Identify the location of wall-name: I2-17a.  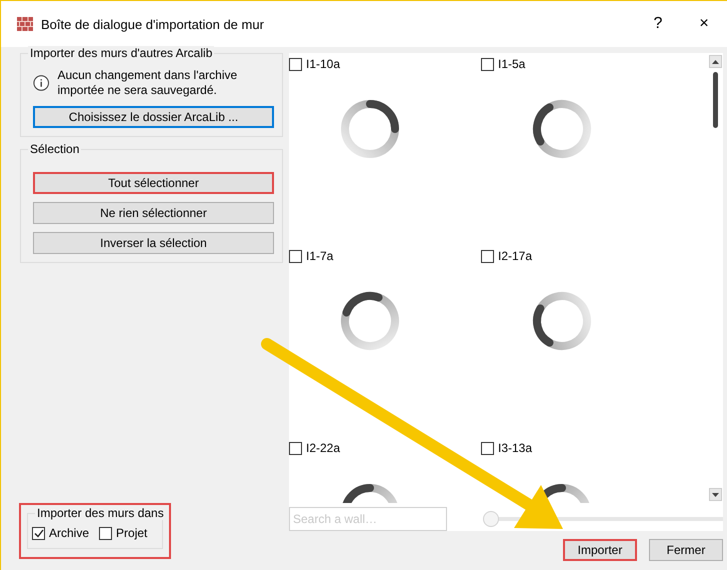
(515, 256).